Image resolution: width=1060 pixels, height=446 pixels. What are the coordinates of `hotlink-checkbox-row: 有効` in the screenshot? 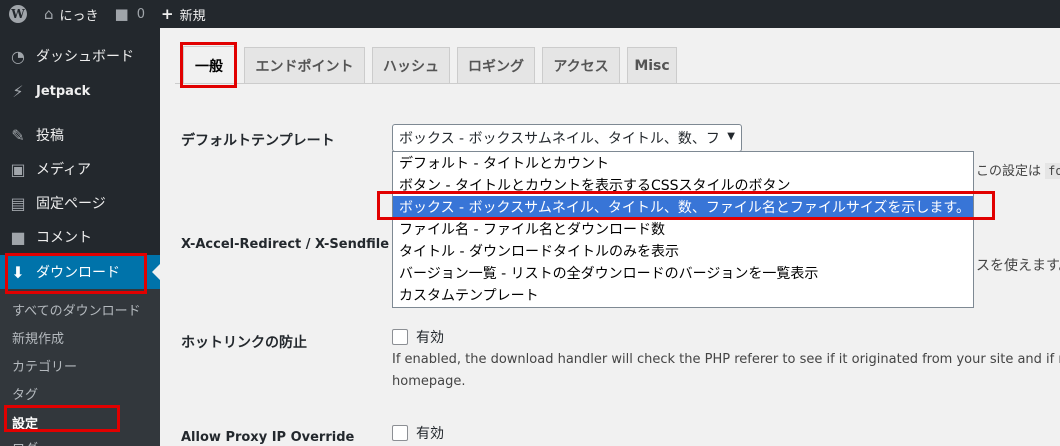 It's located at (418, 337).